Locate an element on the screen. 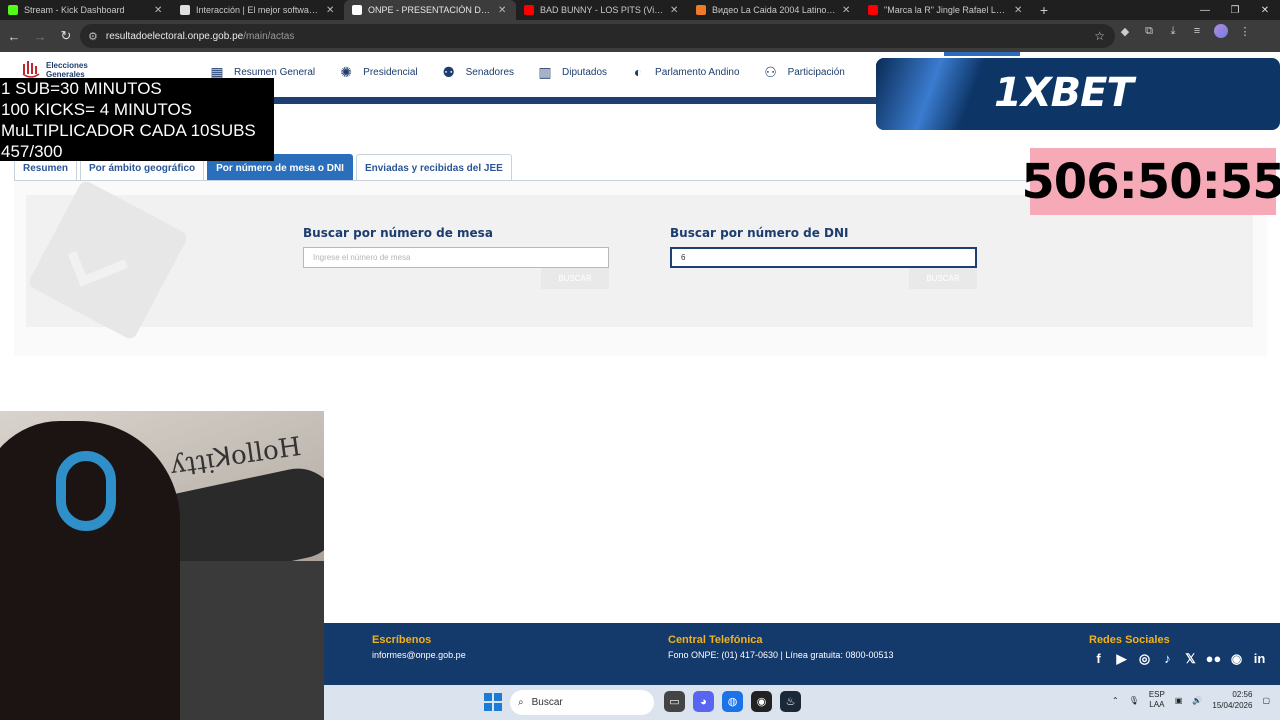 This screenshot has height=720, width=1280. download-icon: ⤓ is located at coordinates (1173, 31).